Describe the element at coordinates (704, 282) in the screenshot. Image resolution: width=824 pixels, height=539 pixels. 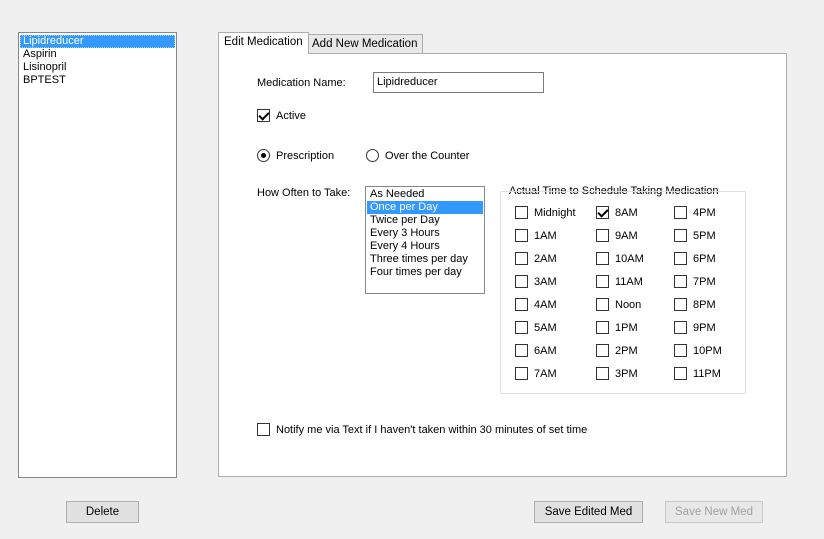
I see `time-label: 7PM` at that location.